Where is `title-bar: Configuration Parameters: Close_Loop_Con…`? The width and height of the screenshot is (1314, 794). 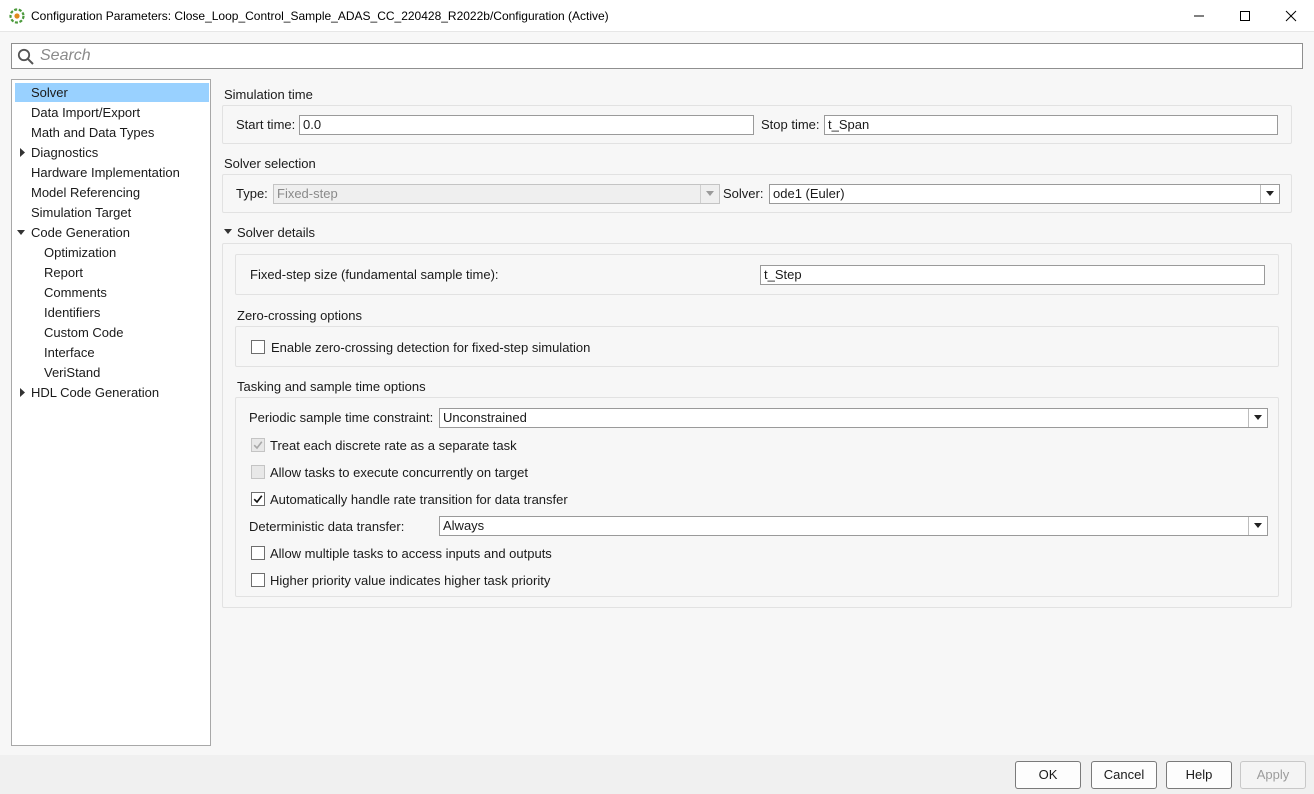 title-bar: Configuration Parameters: Close_Loop_Con… is located at coordinates (657, 16).